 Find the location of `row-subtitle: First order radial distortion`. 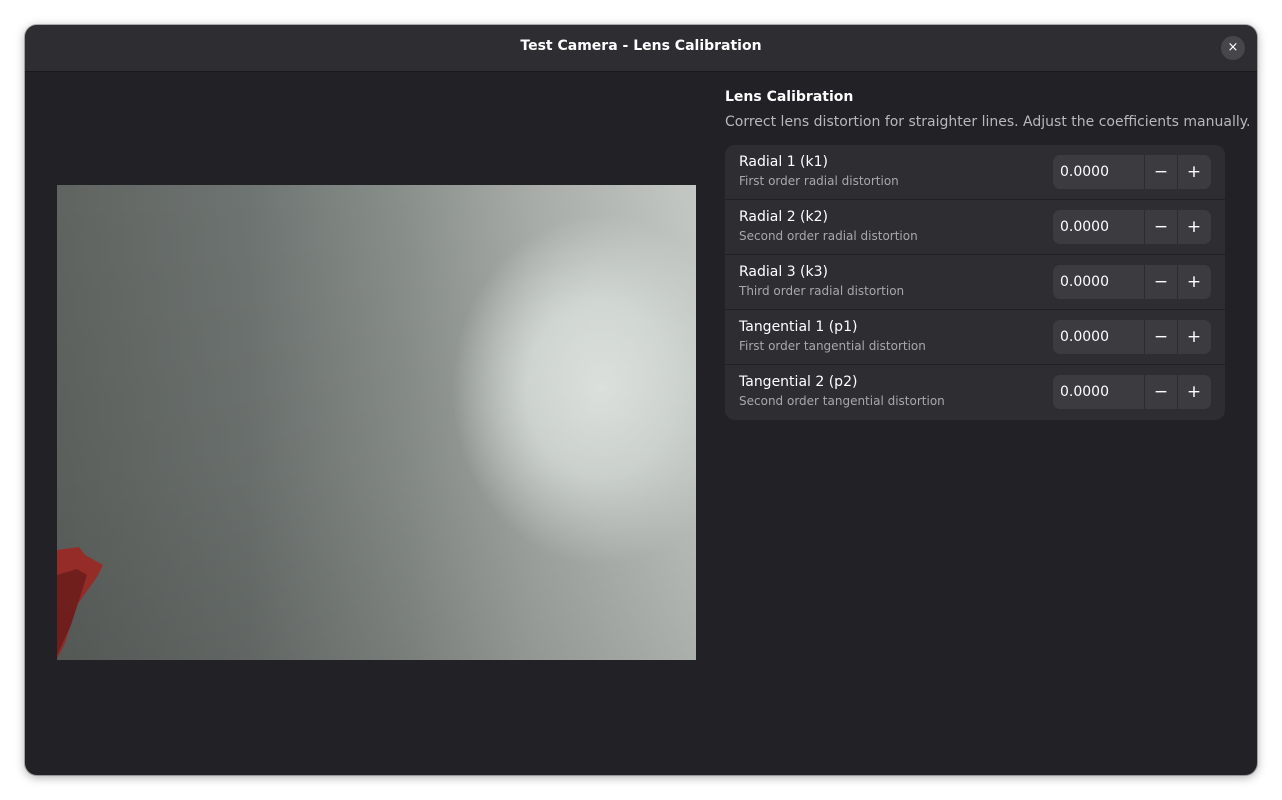

row-subtitle: First order radial distortion is located at coordinates (819, 181).